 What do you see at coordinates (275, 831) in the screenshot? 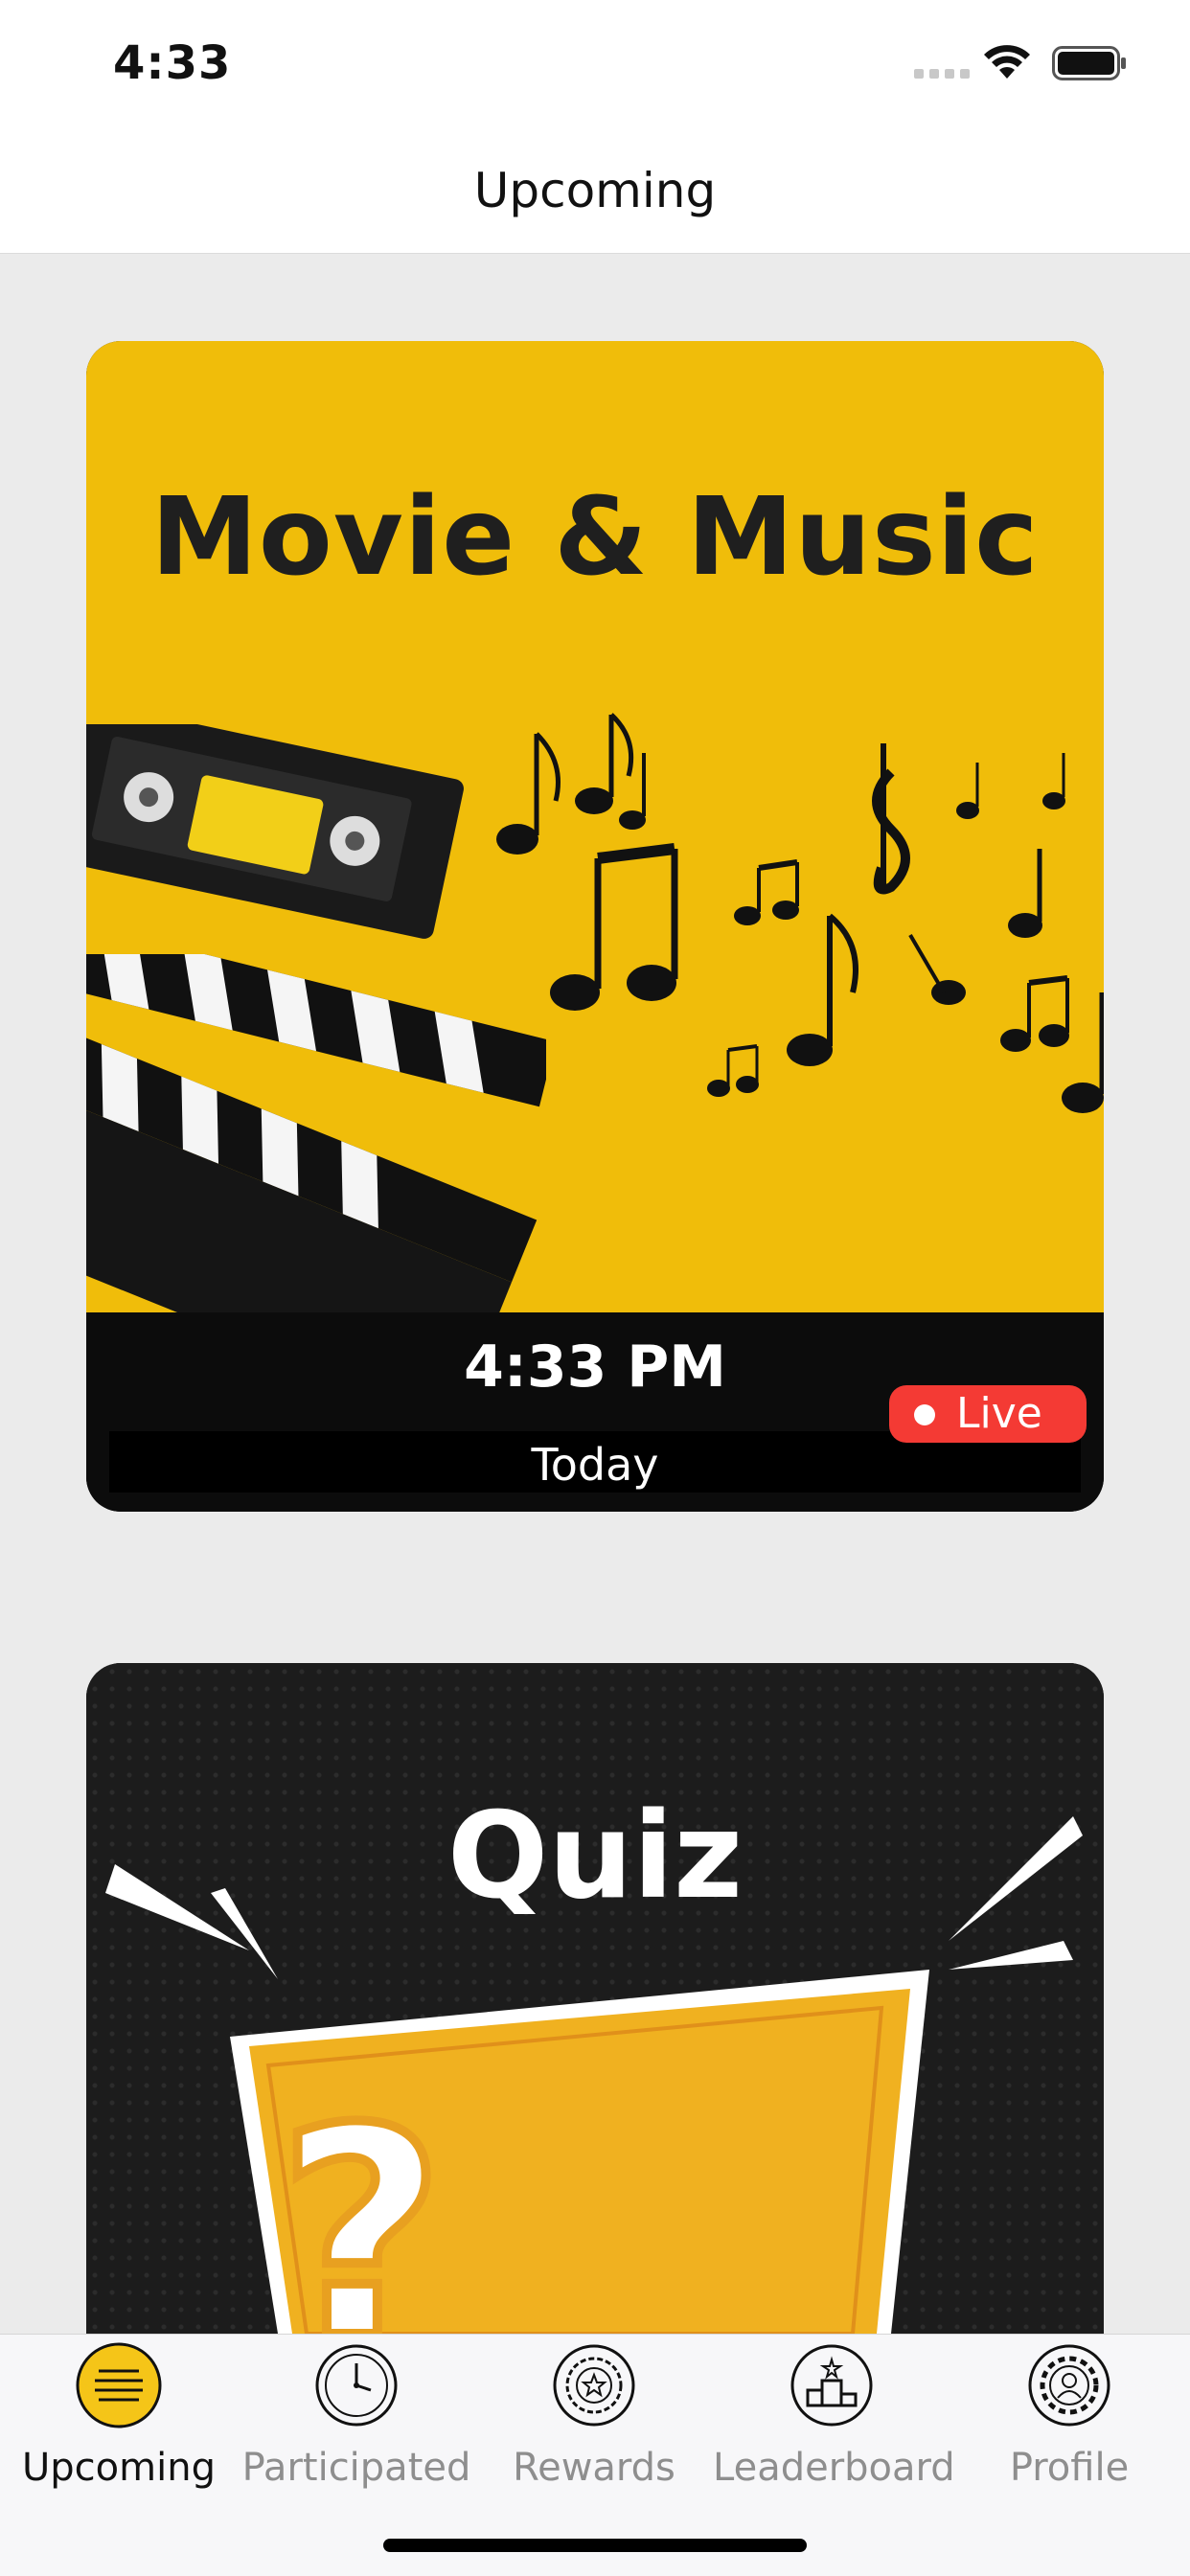
I see `vhs-cassette-icon` at bounding box center [275, 831].